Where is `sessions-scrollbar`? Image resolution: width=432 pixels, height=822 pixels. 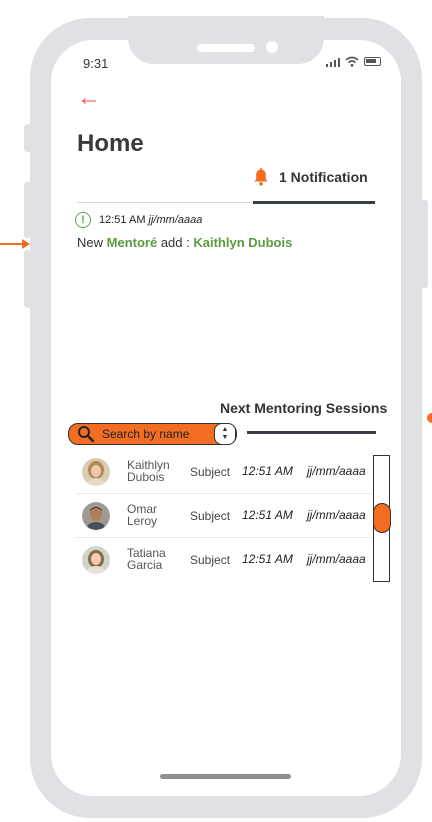
sessions-scrollbar is located at coordinates (382, 518).